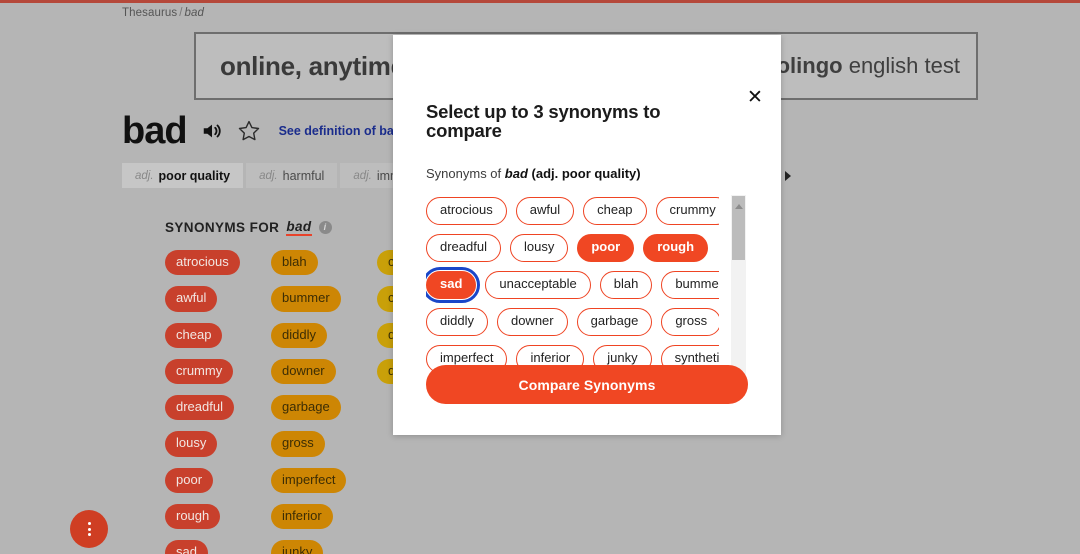 The image size is (1080, 554). Describe the element at coordinates (676, 247) in the screenshot. I see `modal-synonym-chip: rough` at that location.